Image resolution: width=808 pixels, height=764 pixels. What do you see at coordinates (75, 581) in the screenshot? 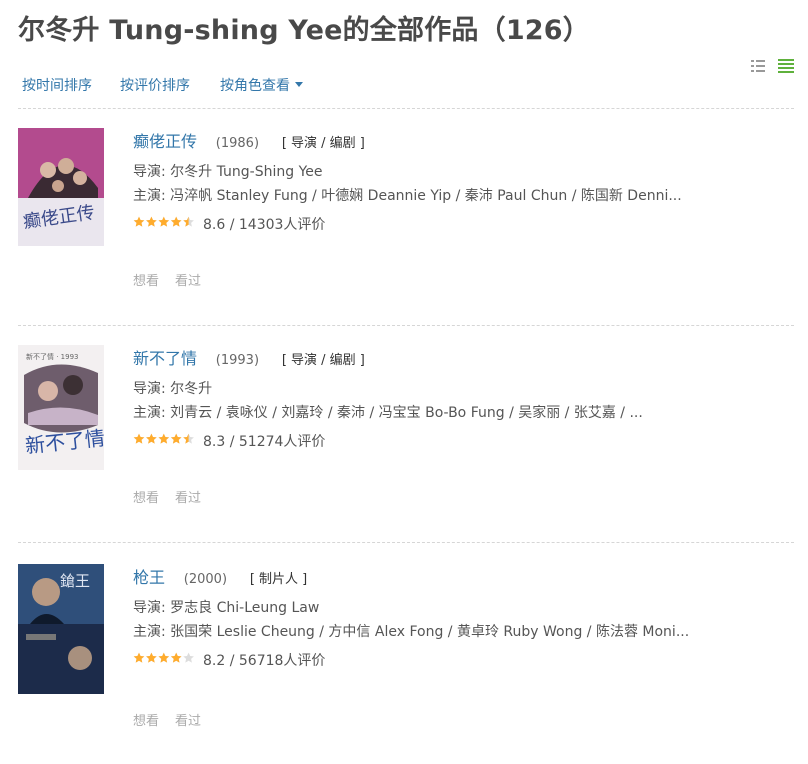
I see `svg-text: 鎗王` at bounding box center [75, 581].